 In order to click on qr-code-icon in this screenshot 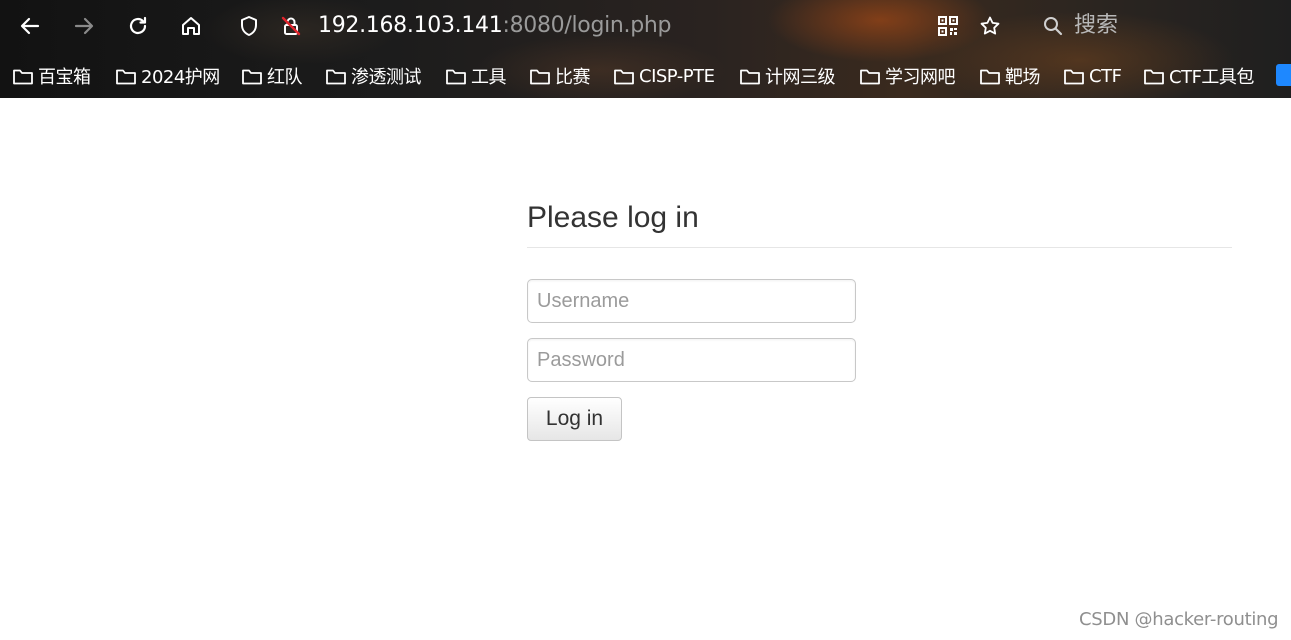, I will do `click(948, 26)`.